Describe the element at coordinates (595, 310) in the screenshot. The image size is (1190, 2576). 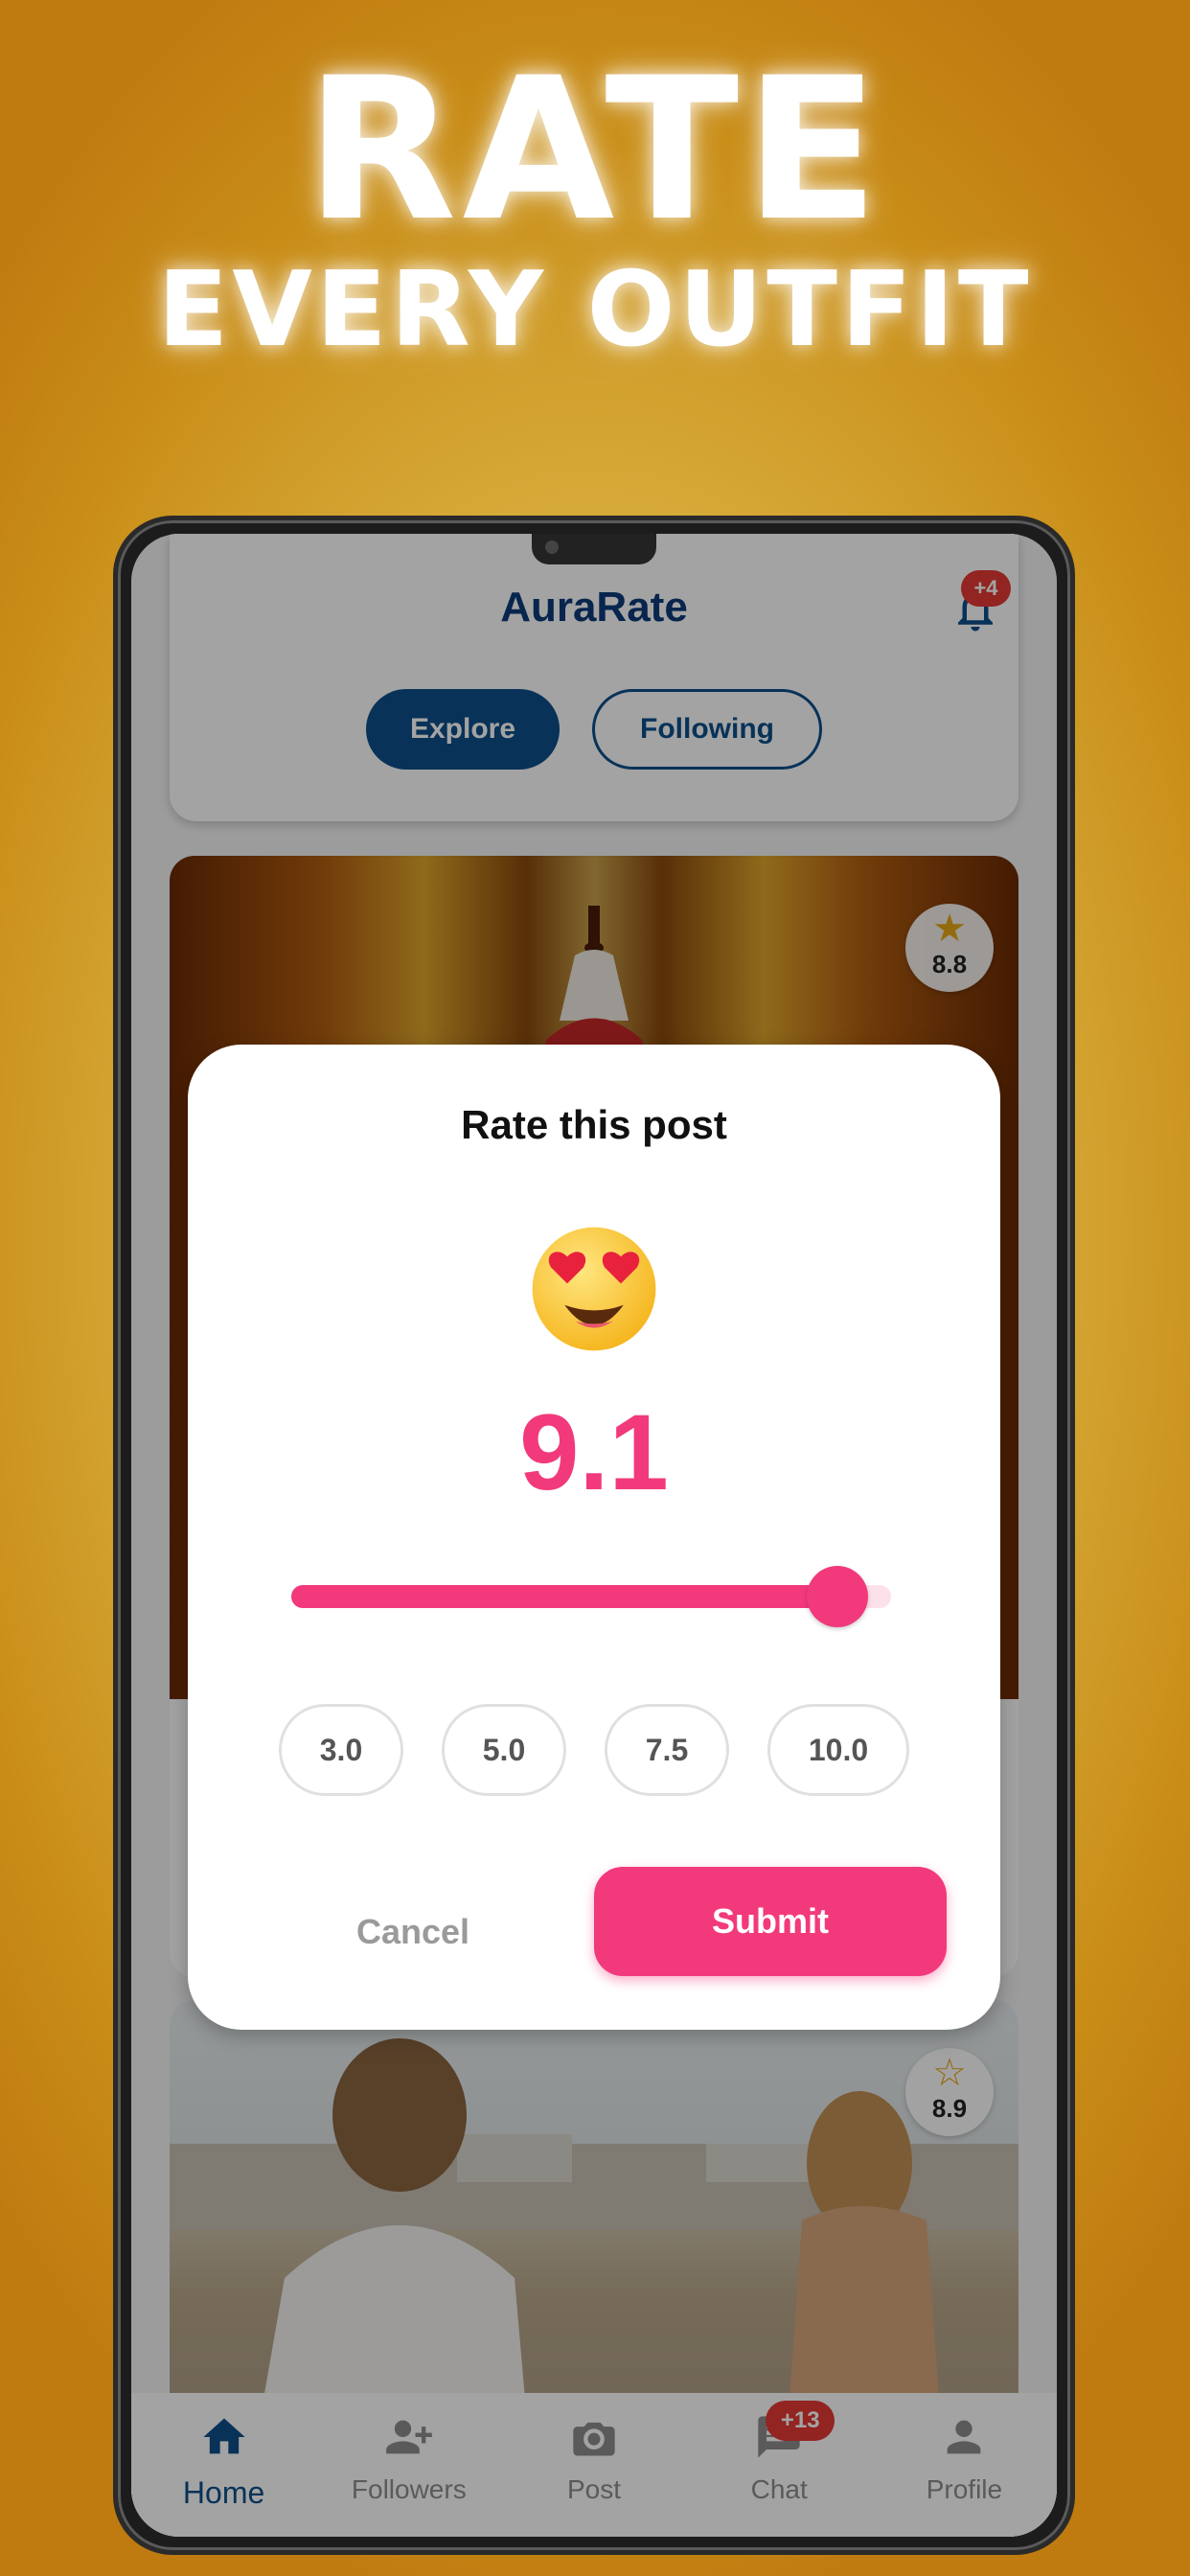
I see `headline-subtitle: EVERY OUTFIT` at that location.